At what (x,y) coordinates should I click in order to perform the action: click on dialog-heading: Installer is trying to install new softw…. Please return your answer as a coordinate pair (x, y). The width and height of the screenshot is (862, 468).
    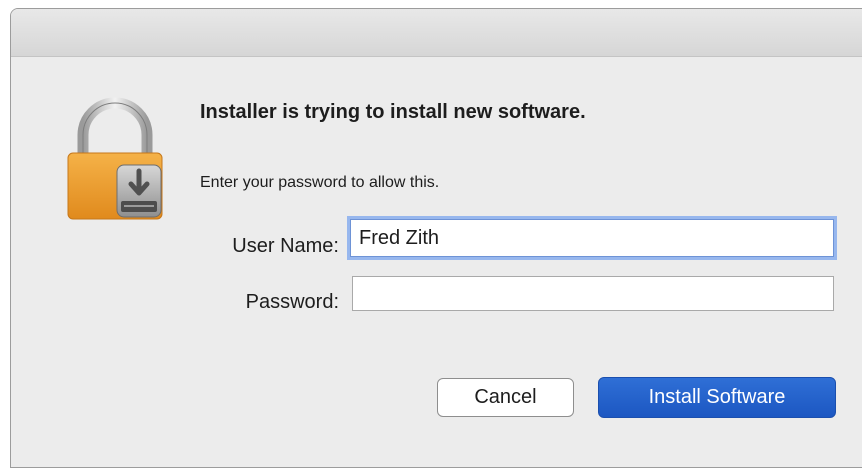
    Looking at the image, I should click on (393, 112).